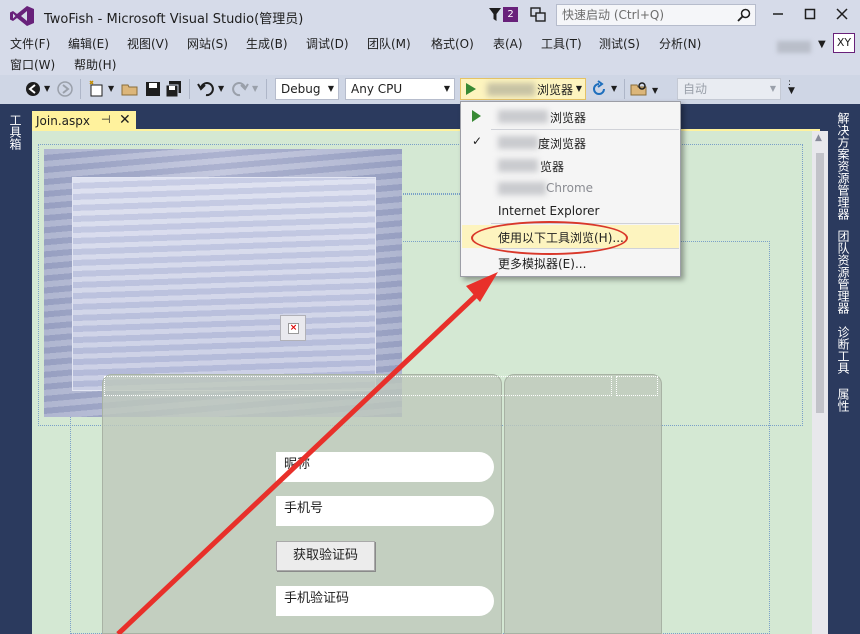  I want to click on browser-option-3-label: 览器, so click(552, 166).